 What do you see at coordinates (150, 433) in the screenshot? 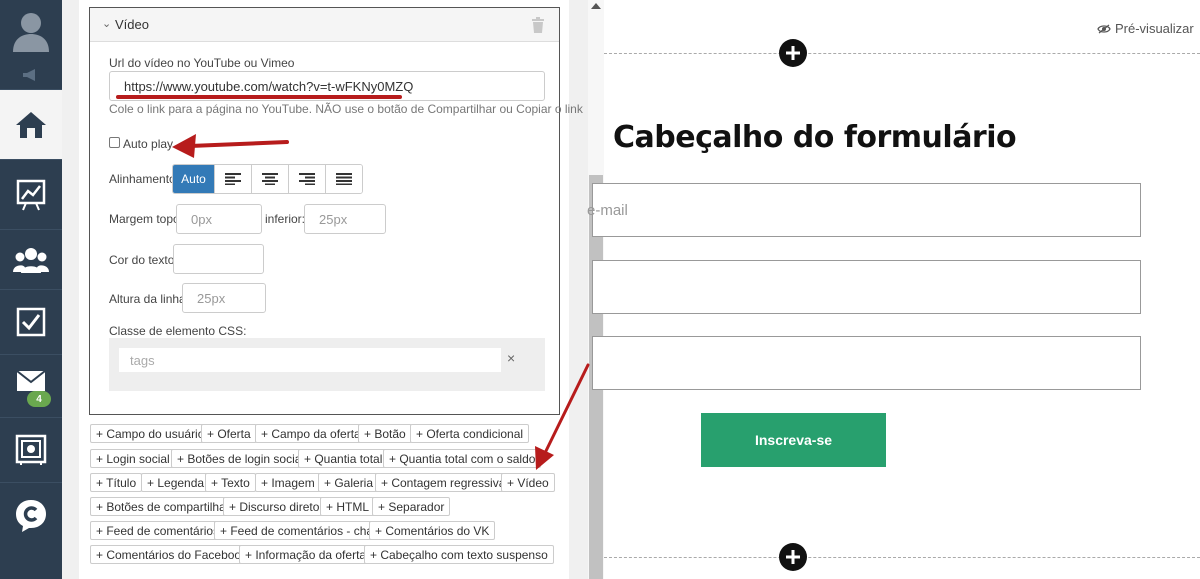
I see `add-element-button: + Campo do usuário` at bounding box center [150, 433].